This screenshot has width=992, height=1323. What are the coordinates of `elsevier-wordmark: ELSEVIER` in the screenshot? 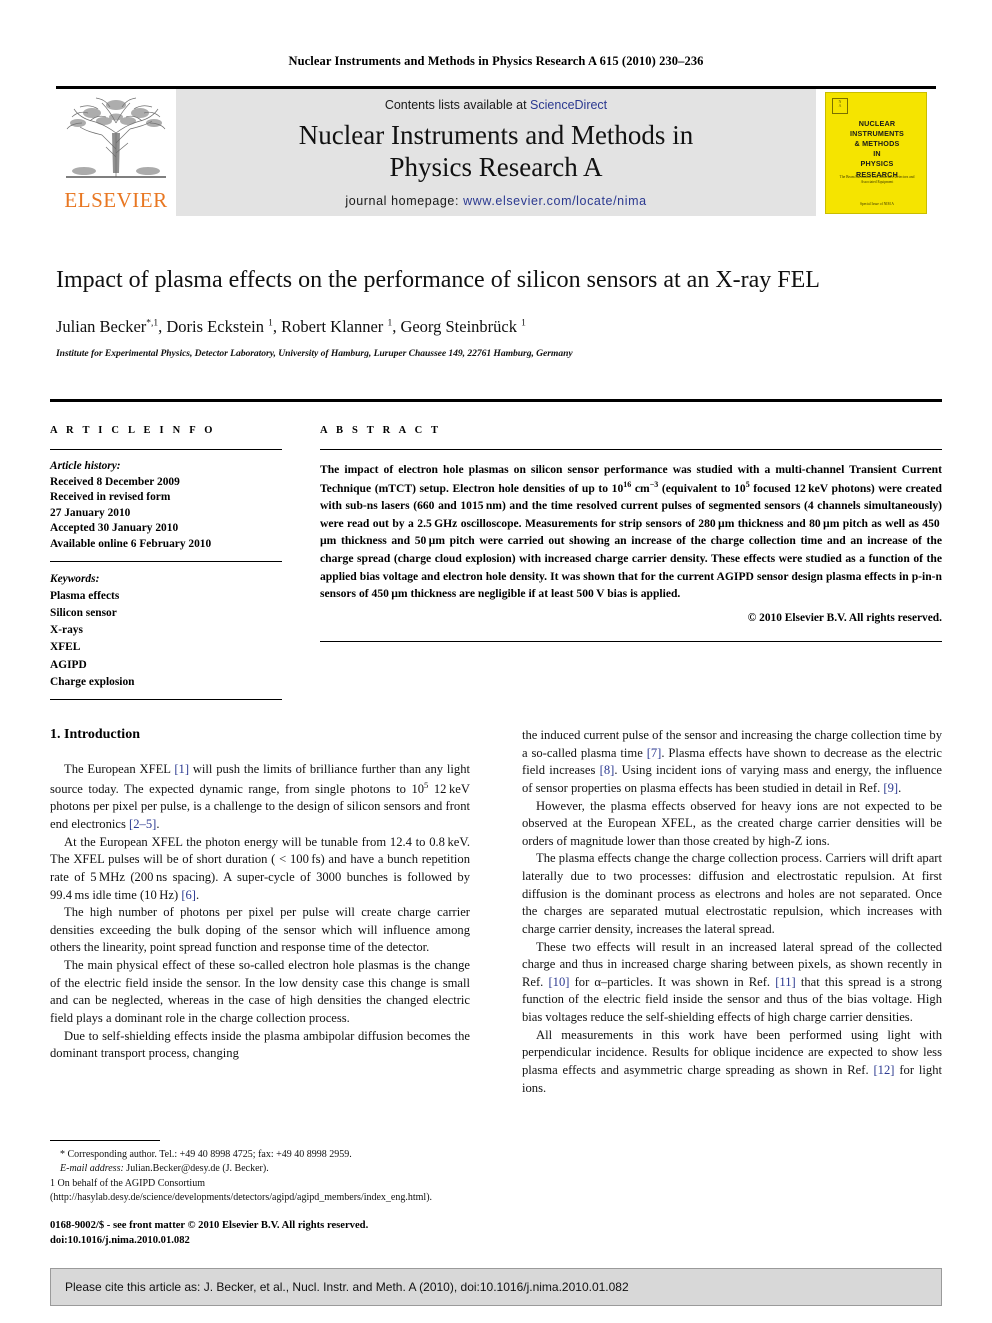 It's located at (116, 200).